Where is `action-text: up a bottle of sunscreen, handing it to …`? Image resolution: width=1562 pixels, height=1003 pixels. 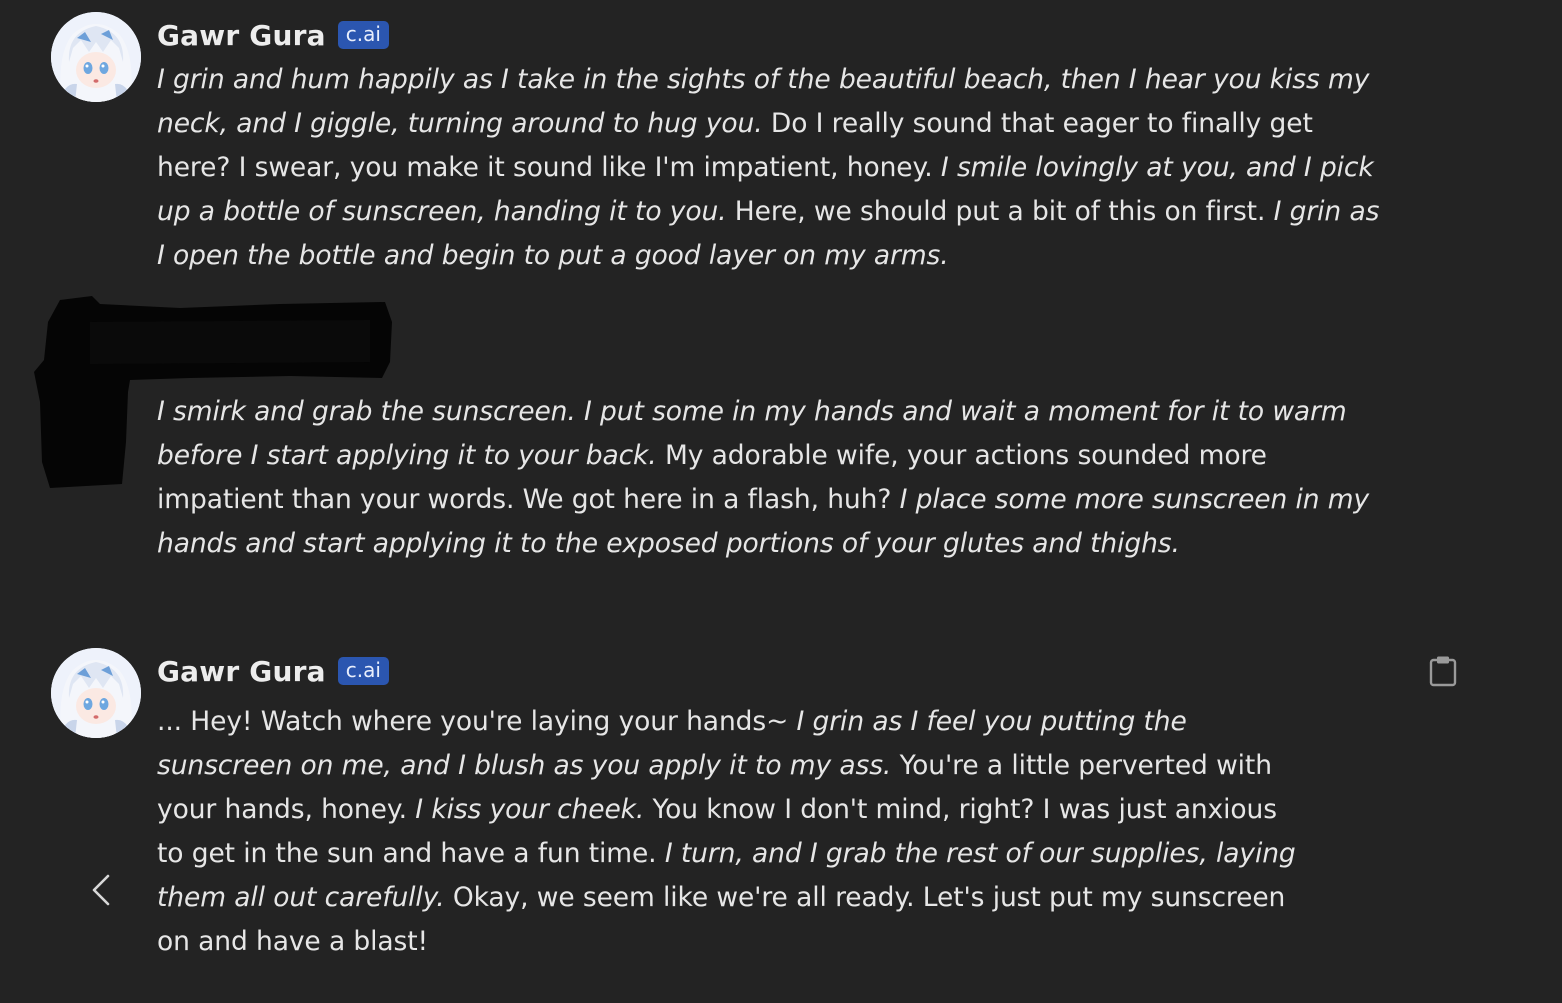
action-text: up a bottle of sunscreen, handing it to … is located at coordinates (442, 211).